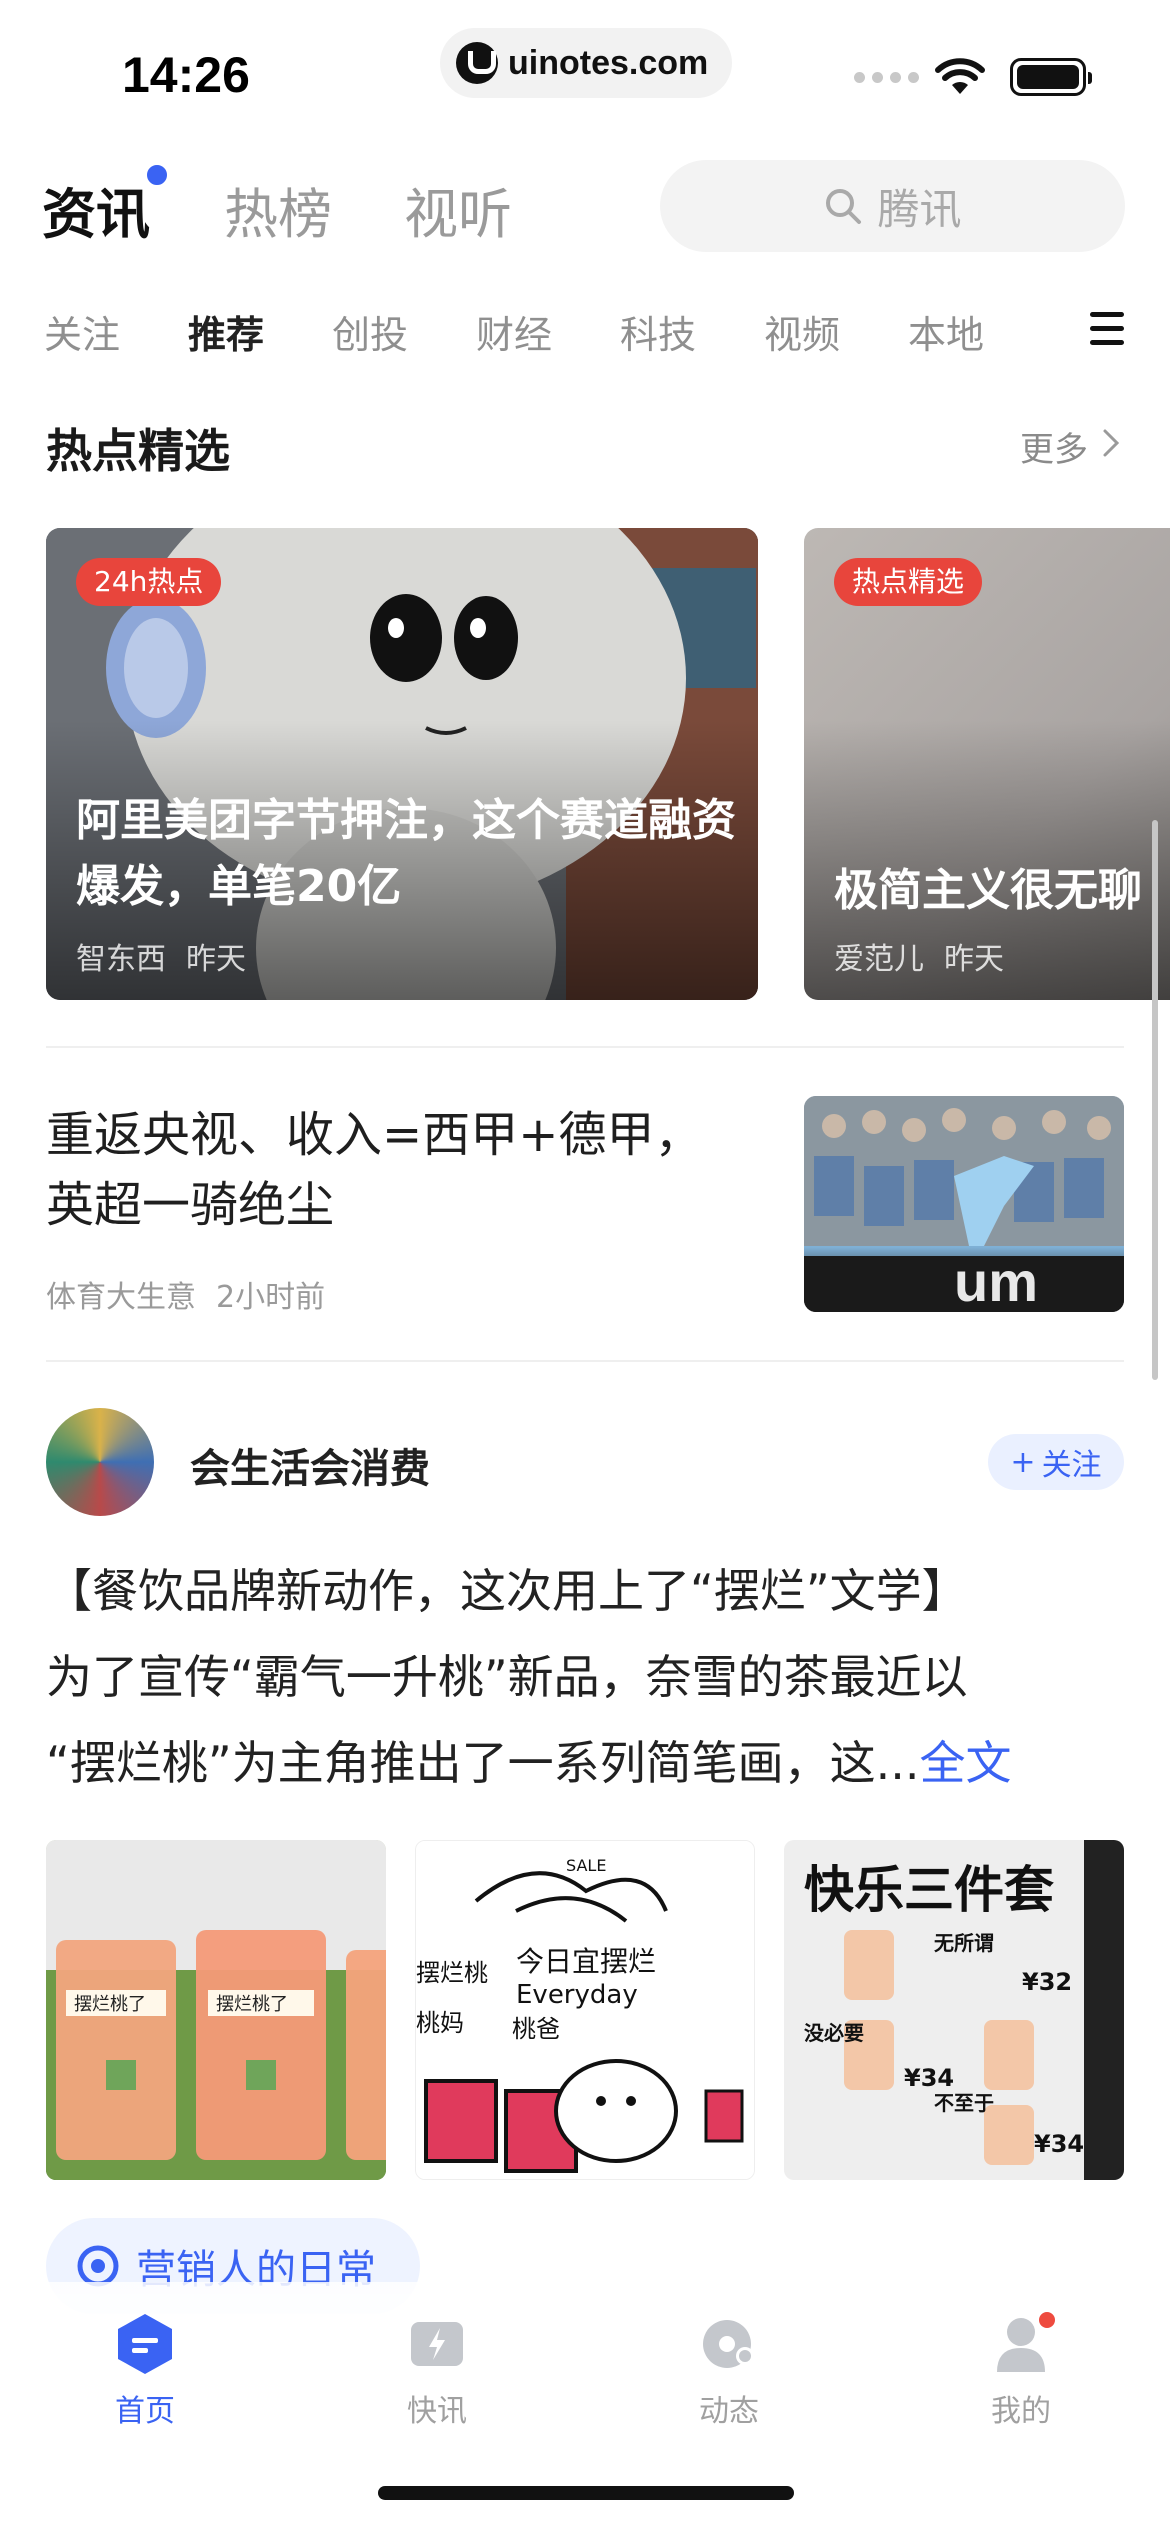 Image resolution: width=1170 pixels, height=2532 pixels. What do you see at coordinates (278, 209) in the screenshot?
I see `tab-hot-list: 热榜` at bounding box center [278, 209].